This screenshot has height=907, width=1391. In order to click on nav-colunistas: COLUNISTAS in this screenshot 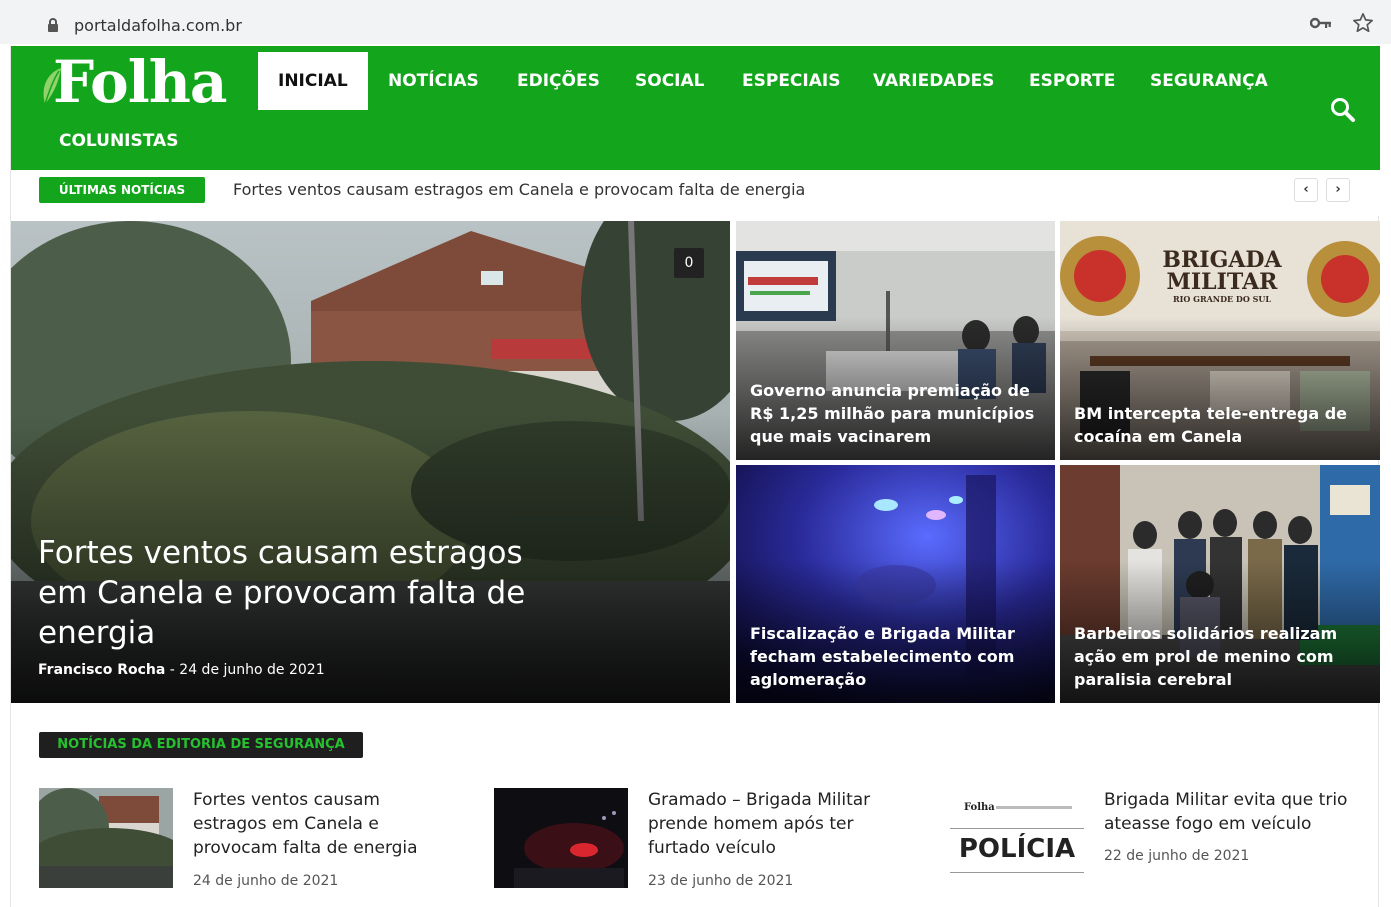, I will do `click(118, 141)`.